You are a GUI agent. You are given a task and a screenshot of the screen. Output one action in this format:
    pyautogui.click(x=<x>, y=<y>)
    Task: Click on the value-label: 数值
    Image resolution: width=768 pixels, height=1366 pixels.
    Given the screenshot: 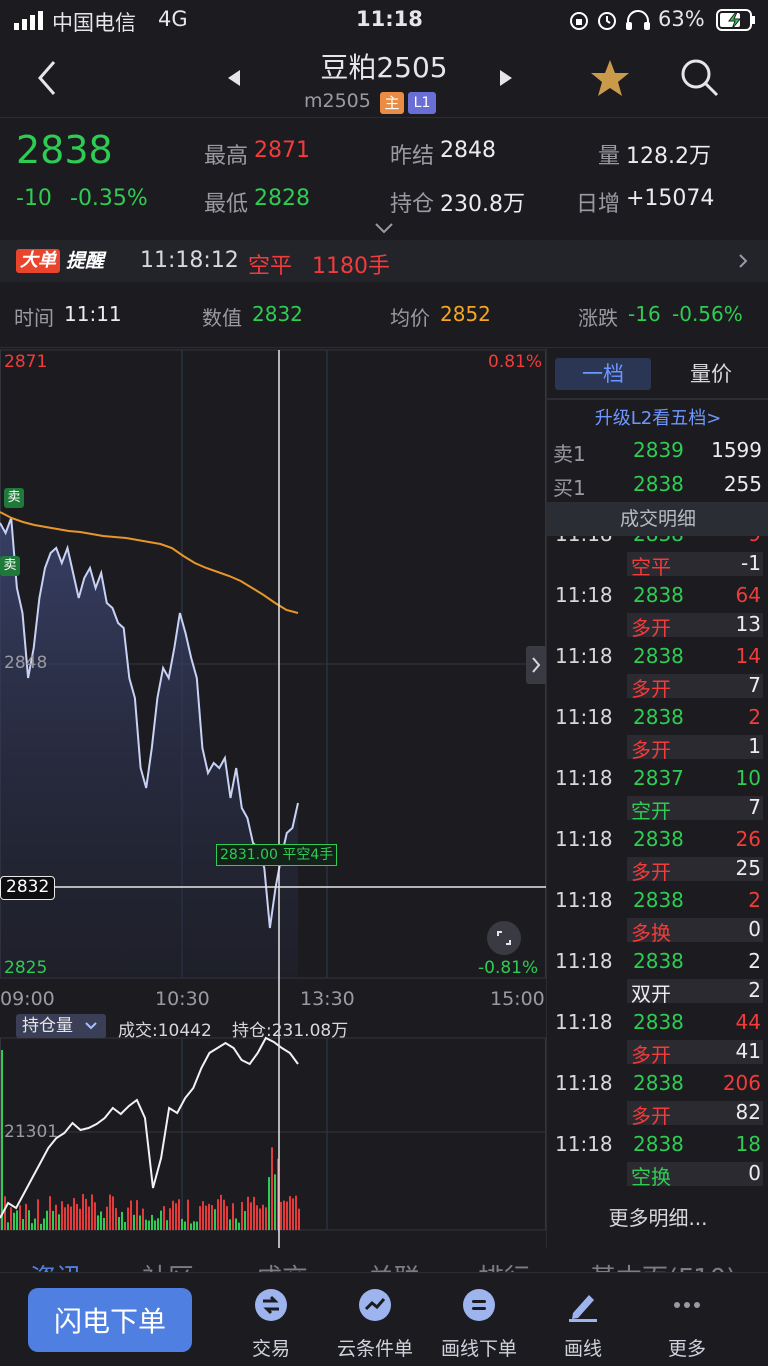 What is the action you would take?
    pyautogui.click(x=222, y=318)
    